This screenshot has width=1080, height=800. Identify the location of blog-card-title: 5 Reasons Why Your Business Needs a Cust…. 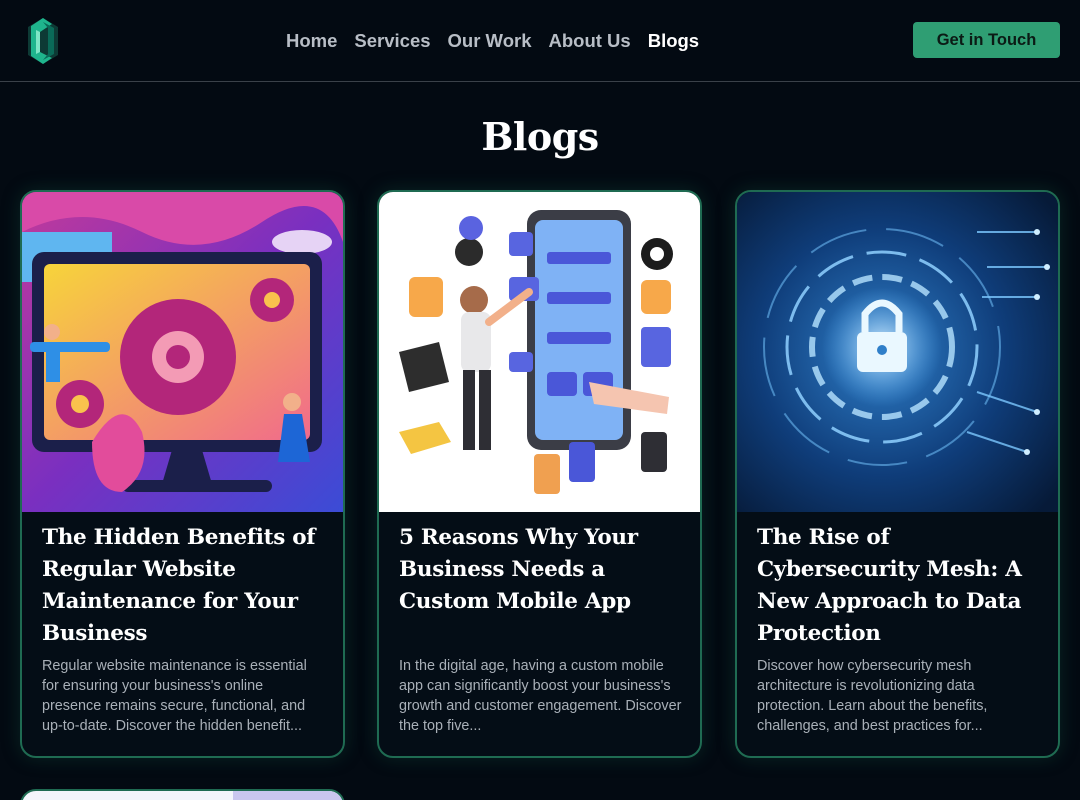
(544, 570).